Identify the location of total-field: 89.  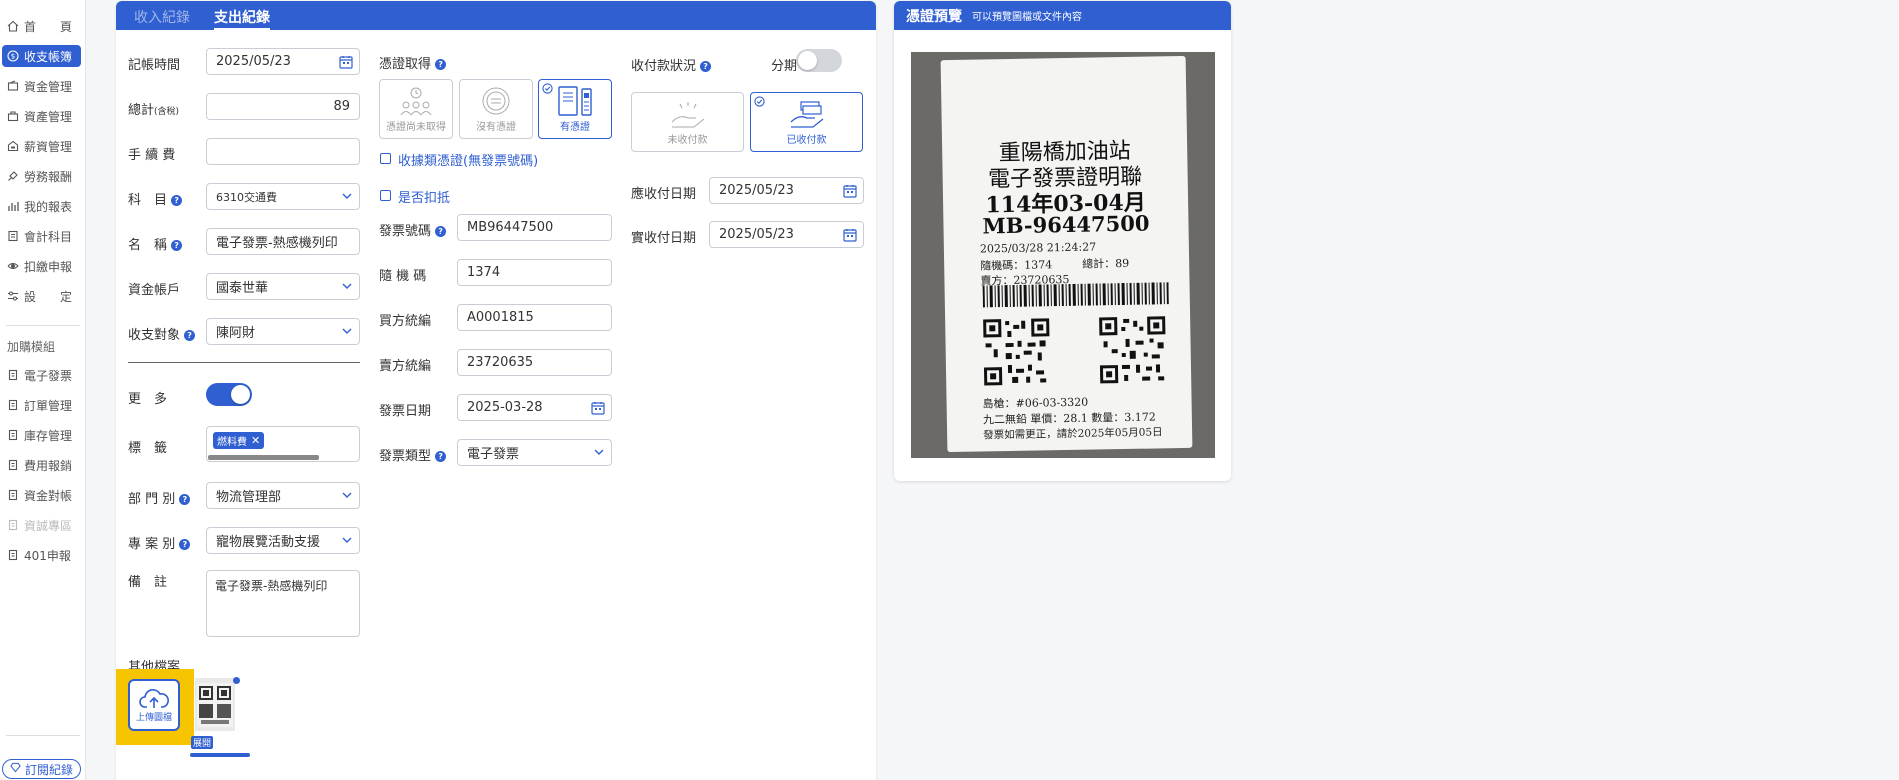
(283, 106).